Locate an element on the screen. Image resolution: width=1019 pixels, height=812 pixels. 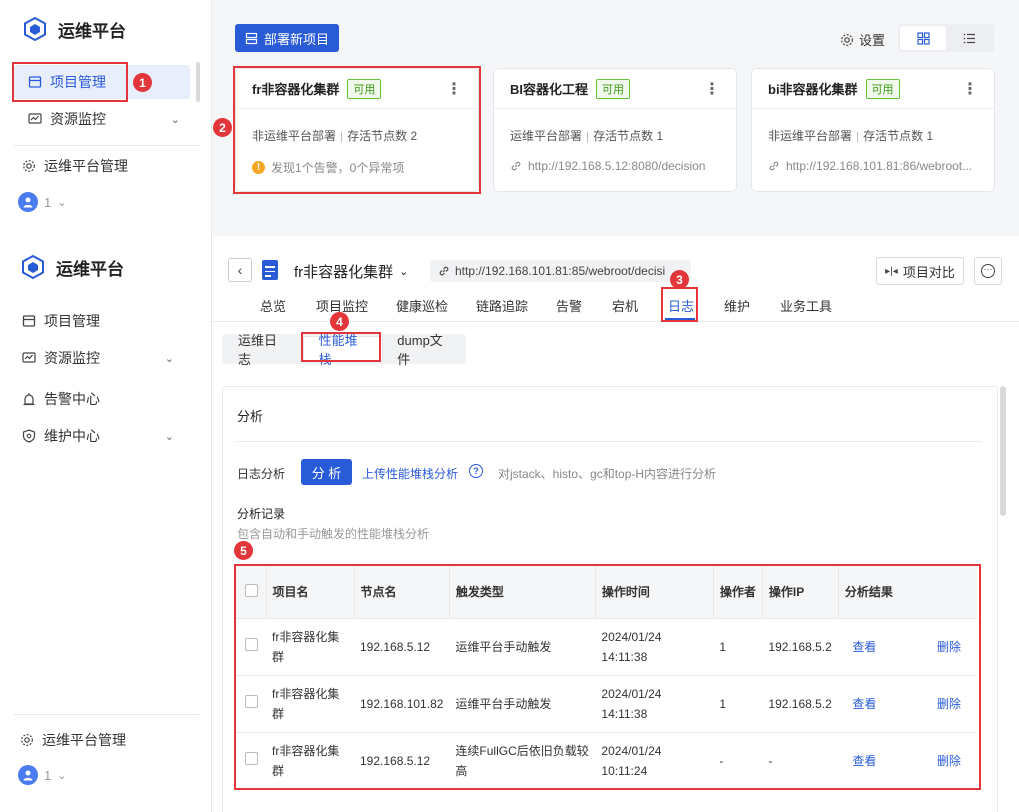
cell-clock: 10:11:24 is located at coordinates (624, 770).